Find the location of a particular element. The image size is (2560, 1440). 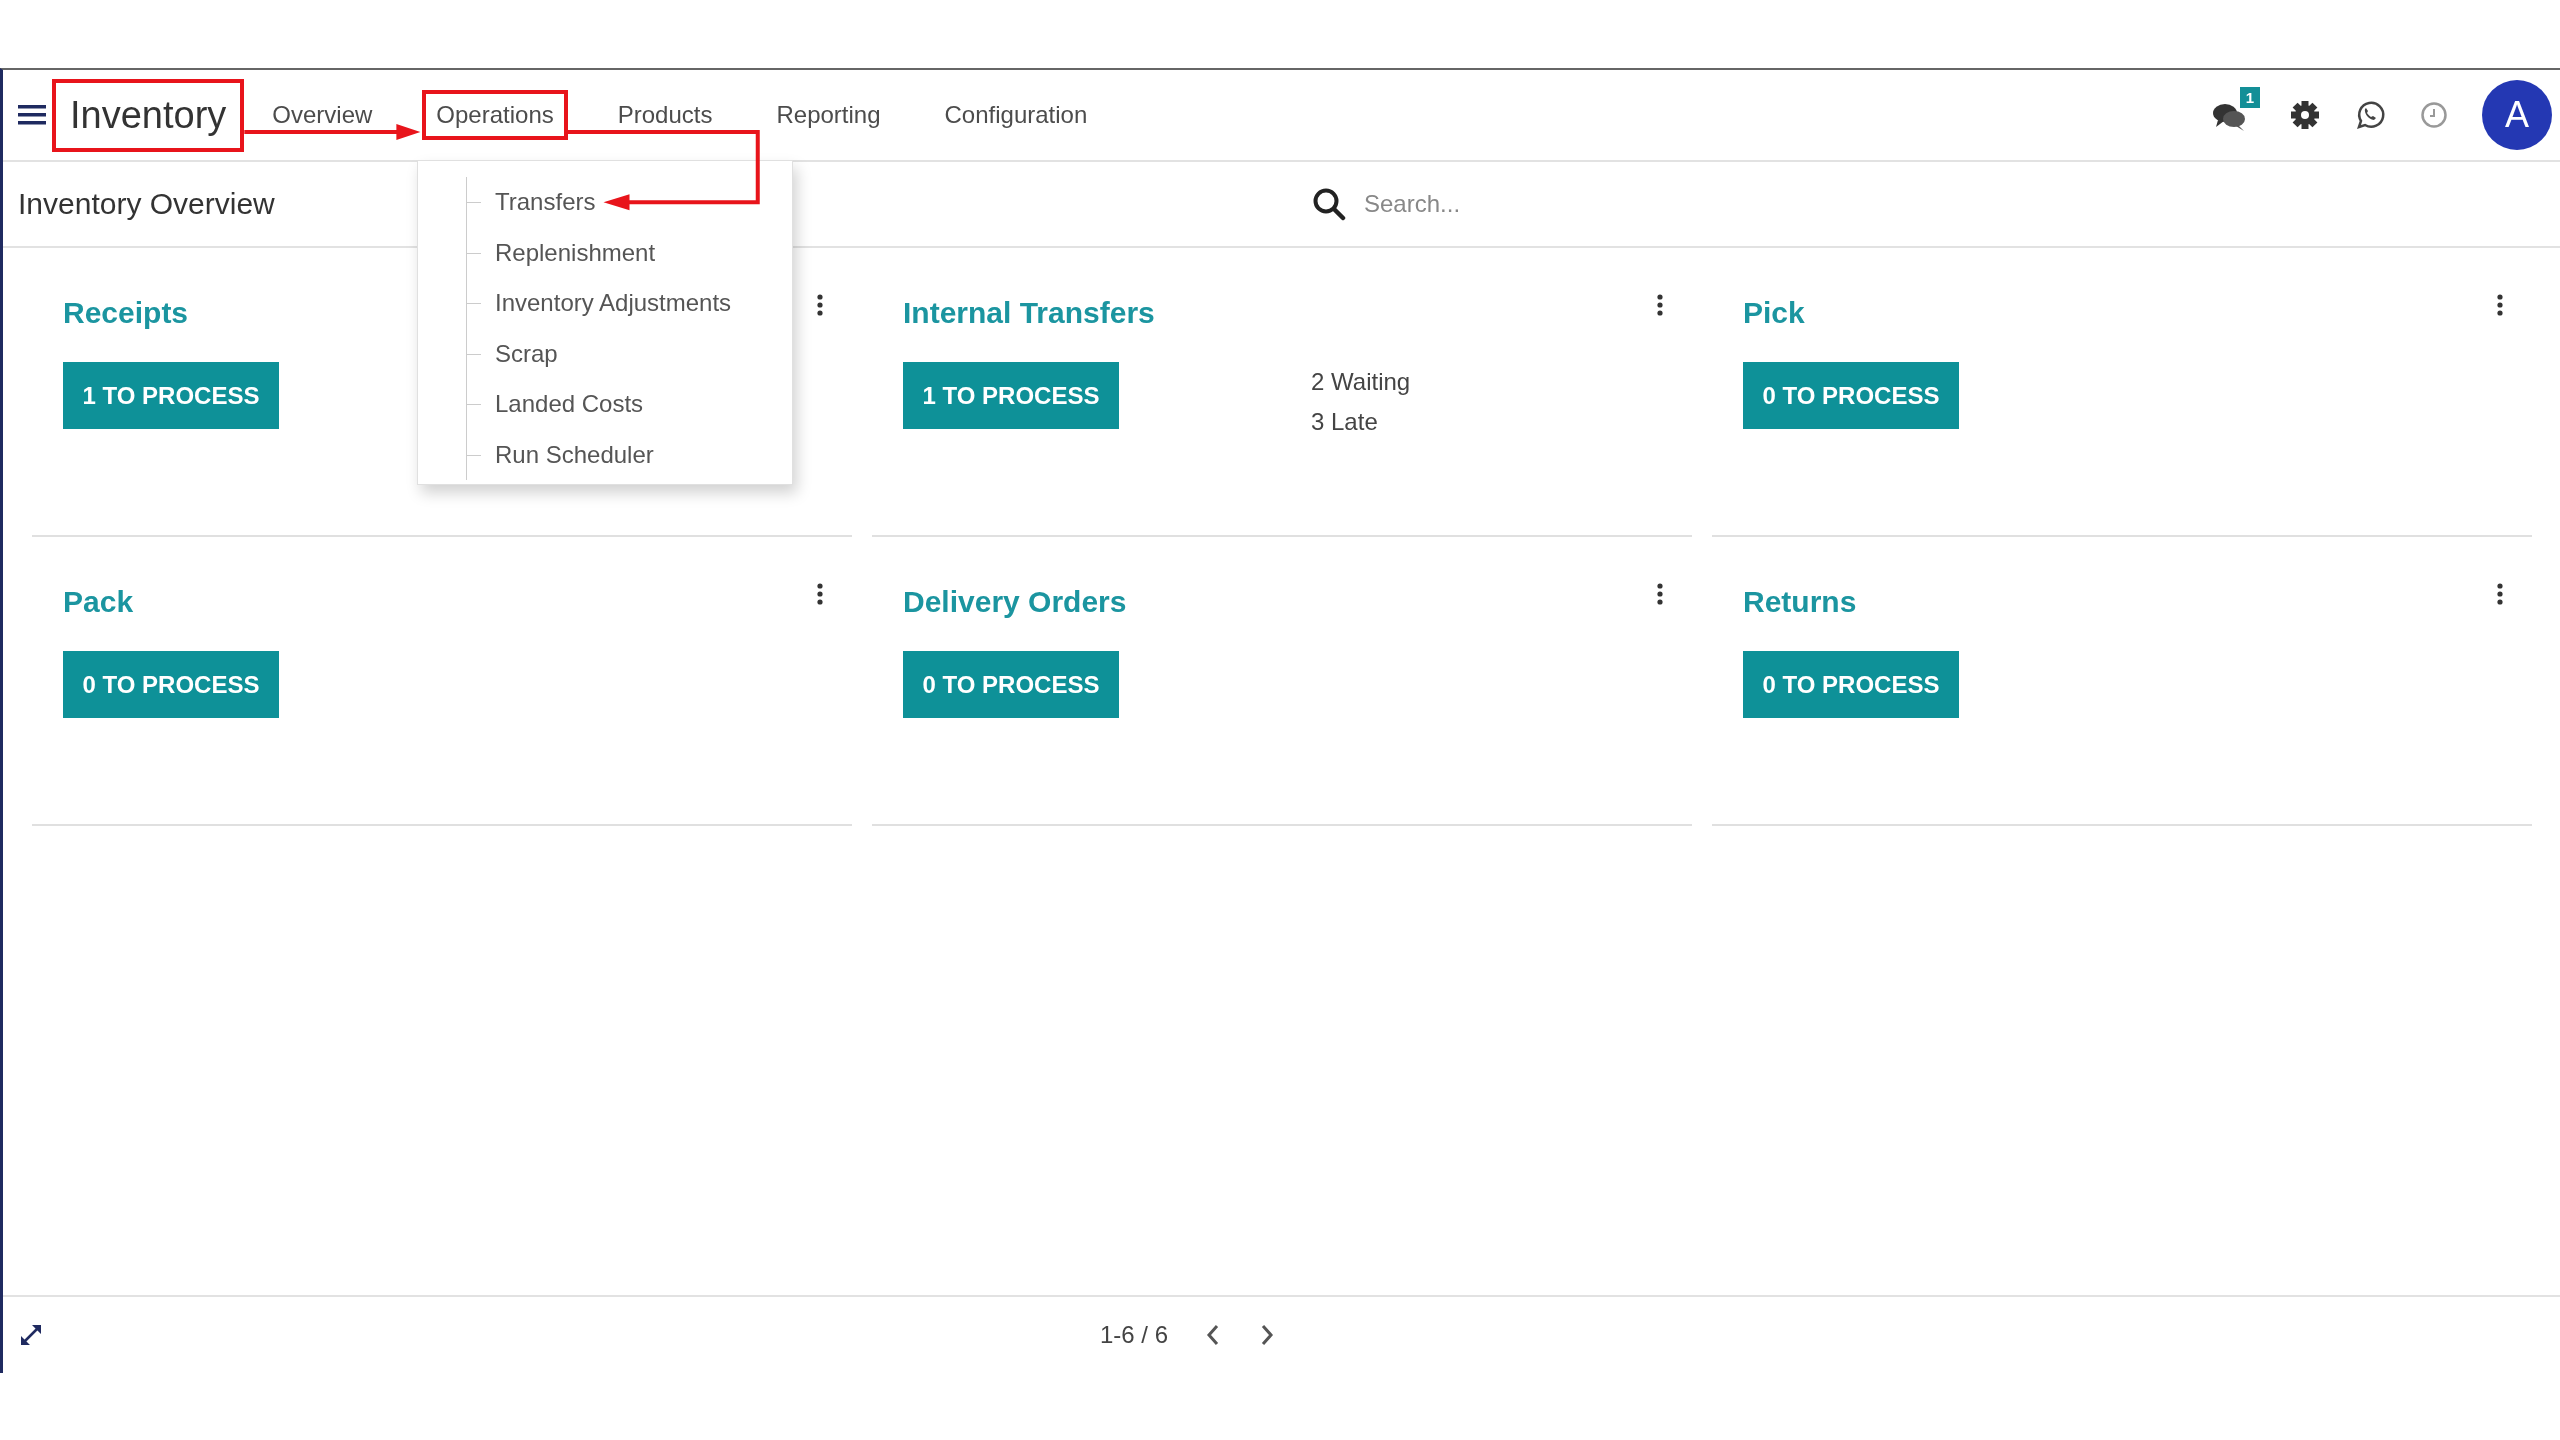

status-link: 3 Late is located at coordinates (1361, 422).